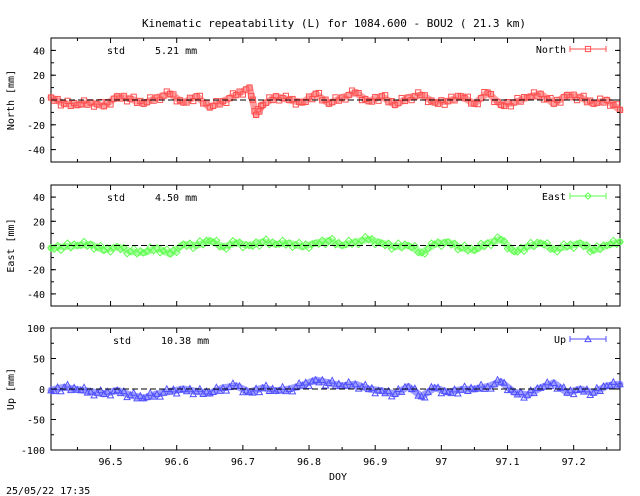 The height and width of the screenshot is (496, 640). What do you see at coordinates (185, 341) in the screenshot?
I see `std-value: 10.38 mm` at bounding box center [185, 341].